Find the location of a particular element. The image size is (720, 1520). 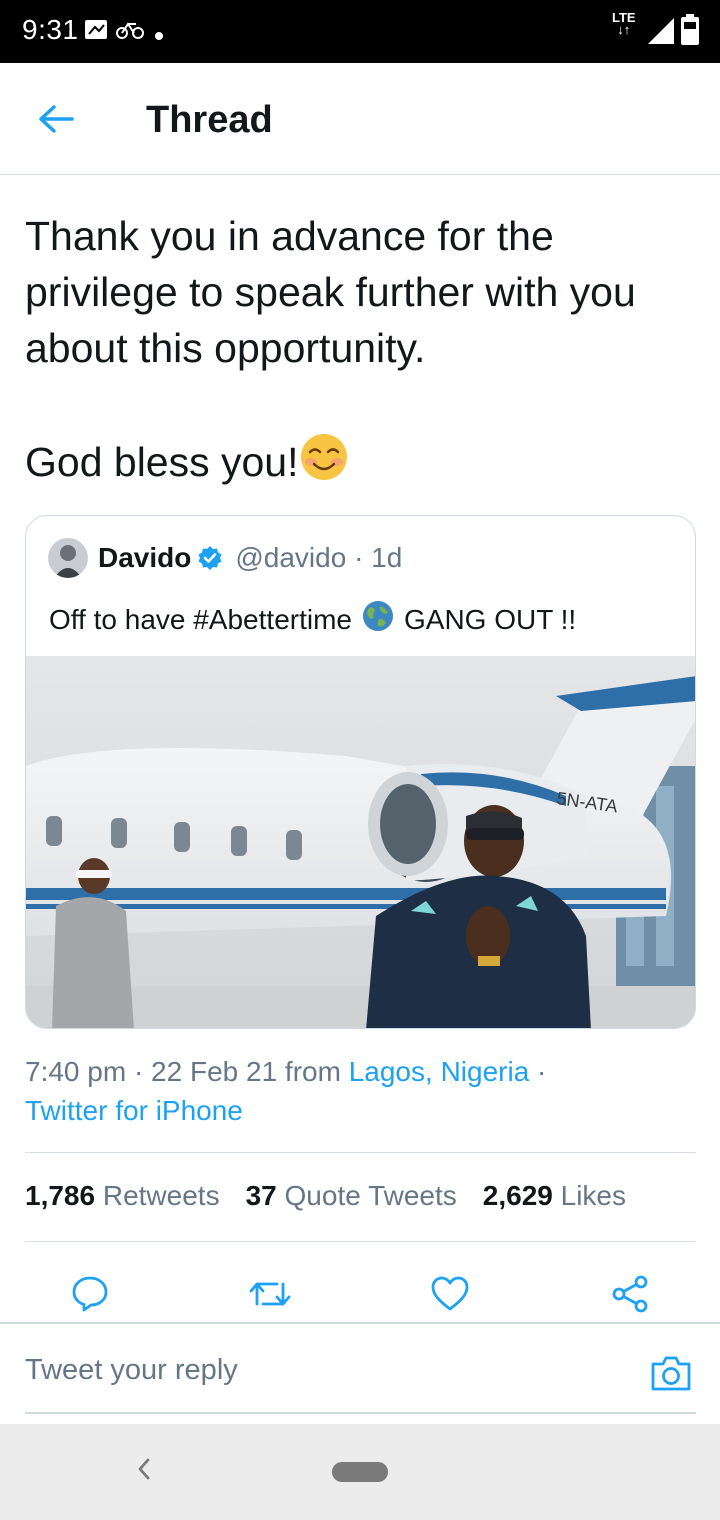

retweets-stat: 1,786 Retweets is located at coordinates (122, 1196).